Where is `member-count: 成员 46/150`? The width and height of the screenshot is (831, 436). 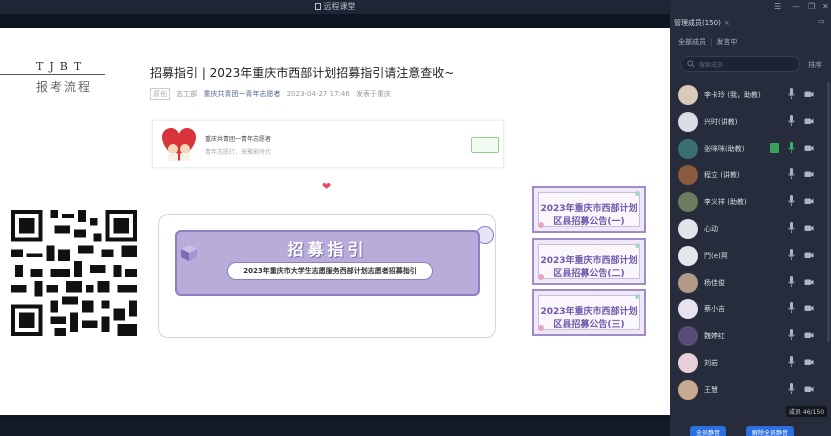 member-count: 成员 46/150 is located at coordinates (807, 411).